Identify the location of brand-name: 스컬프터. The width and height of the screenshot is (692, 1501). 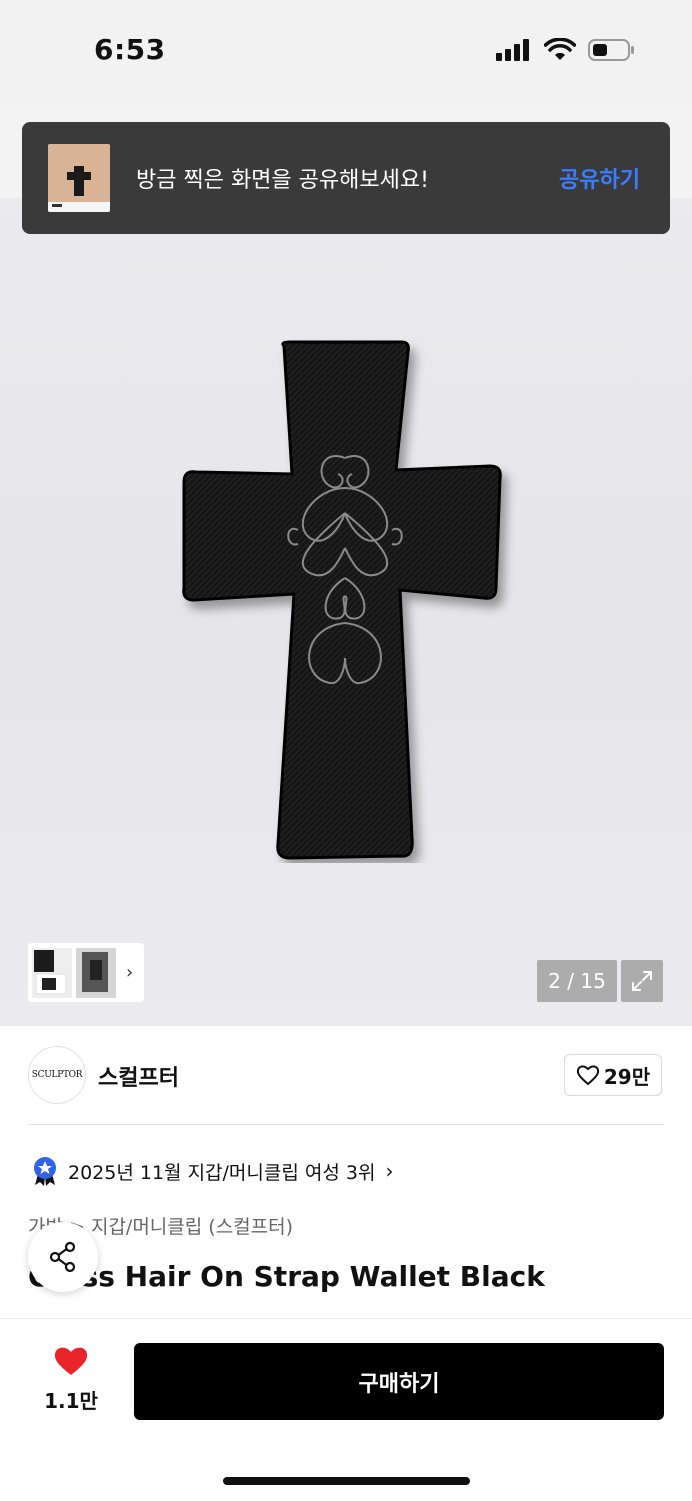
(138, 1076).